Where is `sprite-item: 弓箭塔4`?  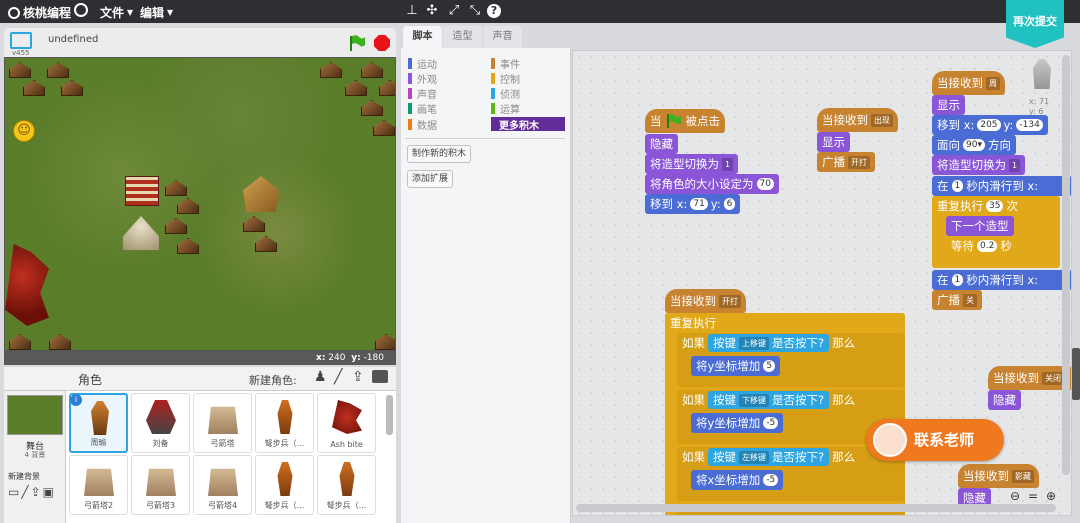 sprite-item: 弓箭塔4 is located at coordinates (222, 485).